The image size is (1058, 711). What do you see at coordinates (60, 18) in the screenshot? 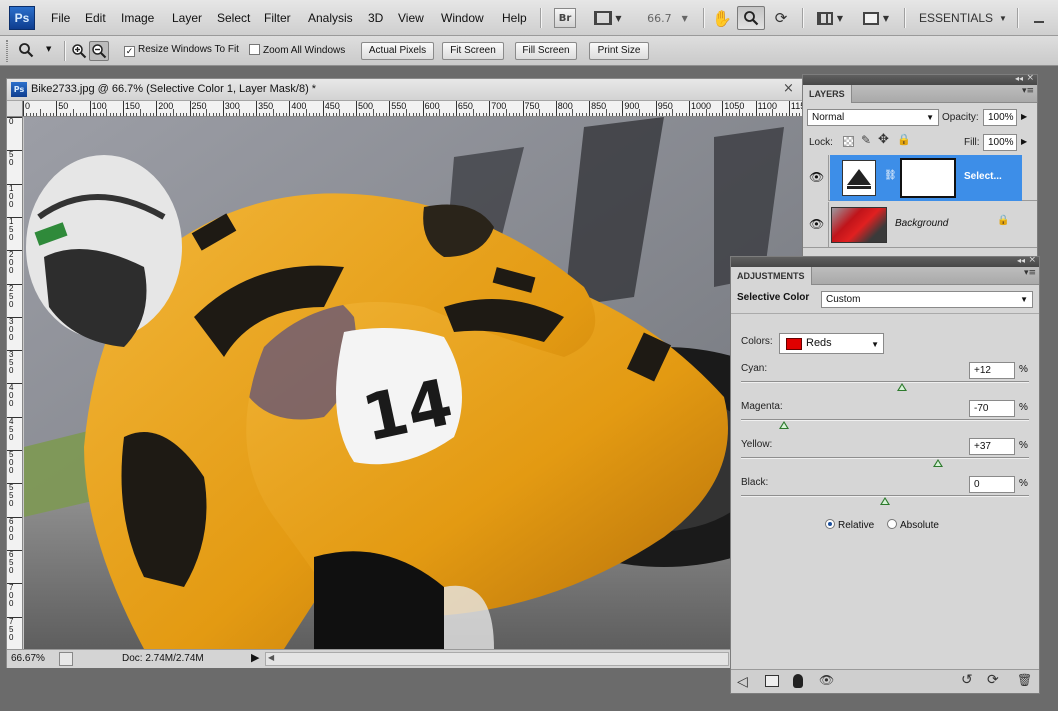
I see `menu-file: File` at bounding box center [60, 18].